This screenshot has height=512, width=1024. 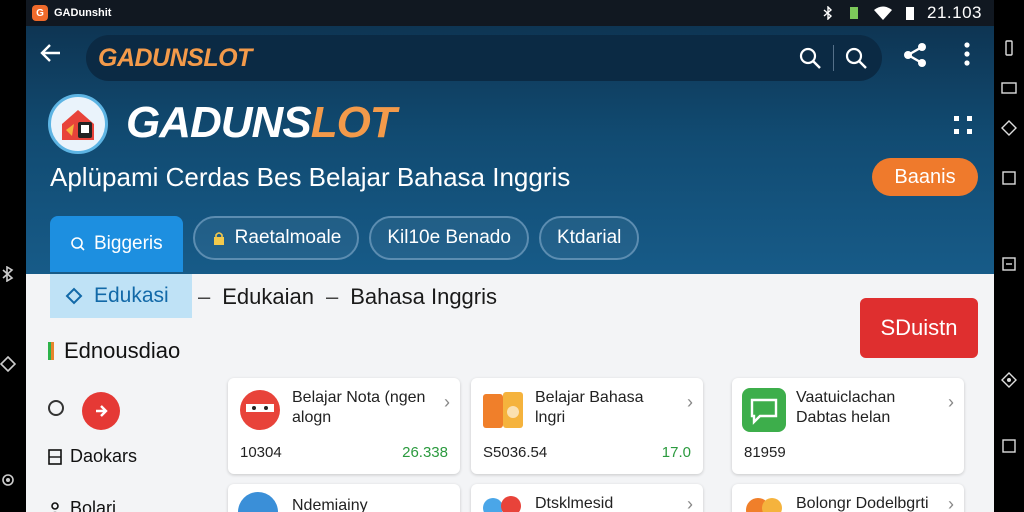 I want to click on card-count: S5036.54, so click(x=515, y=452).